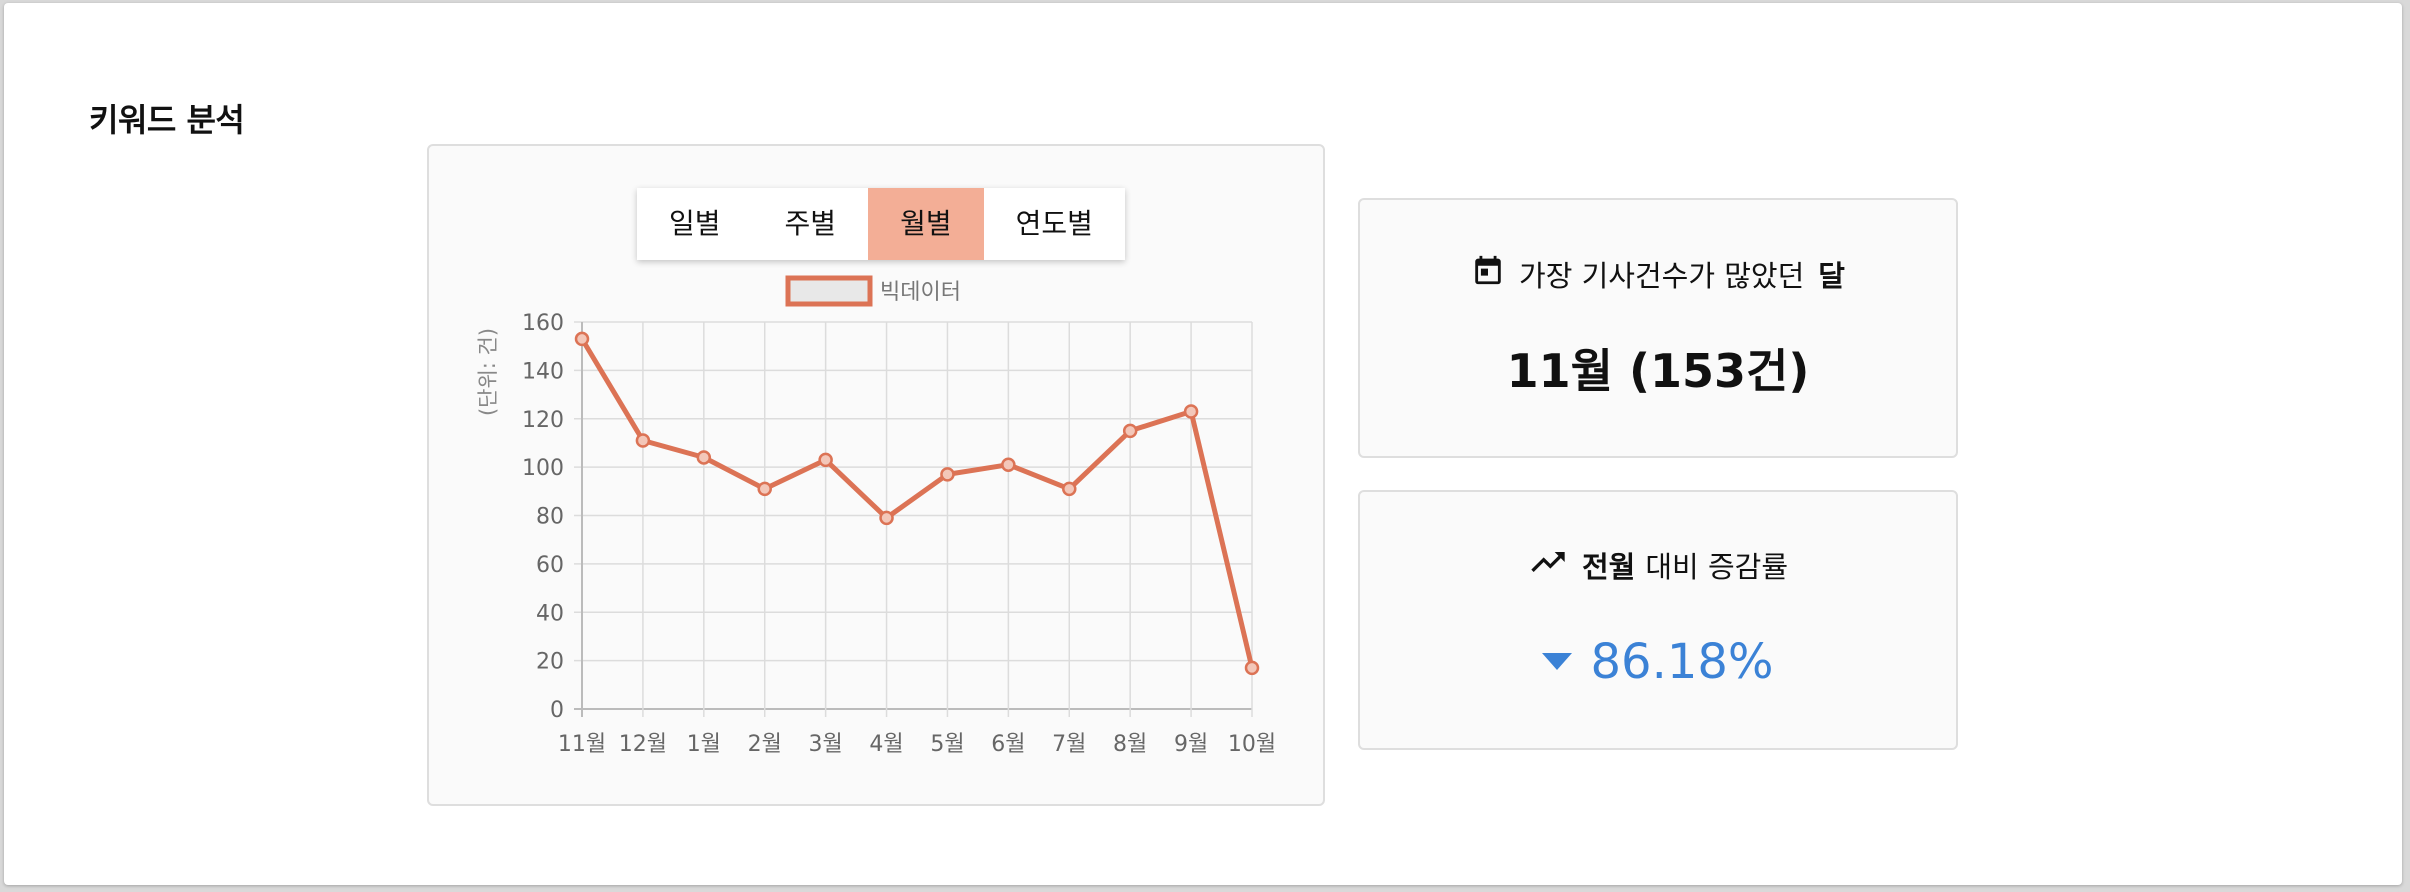 The height and width of the screenshot is (892, 2410). What do you see at coordinates (947, 744) in the screenshot?
I see `x-tick-label: 5월` at bounding box center [947, 744].